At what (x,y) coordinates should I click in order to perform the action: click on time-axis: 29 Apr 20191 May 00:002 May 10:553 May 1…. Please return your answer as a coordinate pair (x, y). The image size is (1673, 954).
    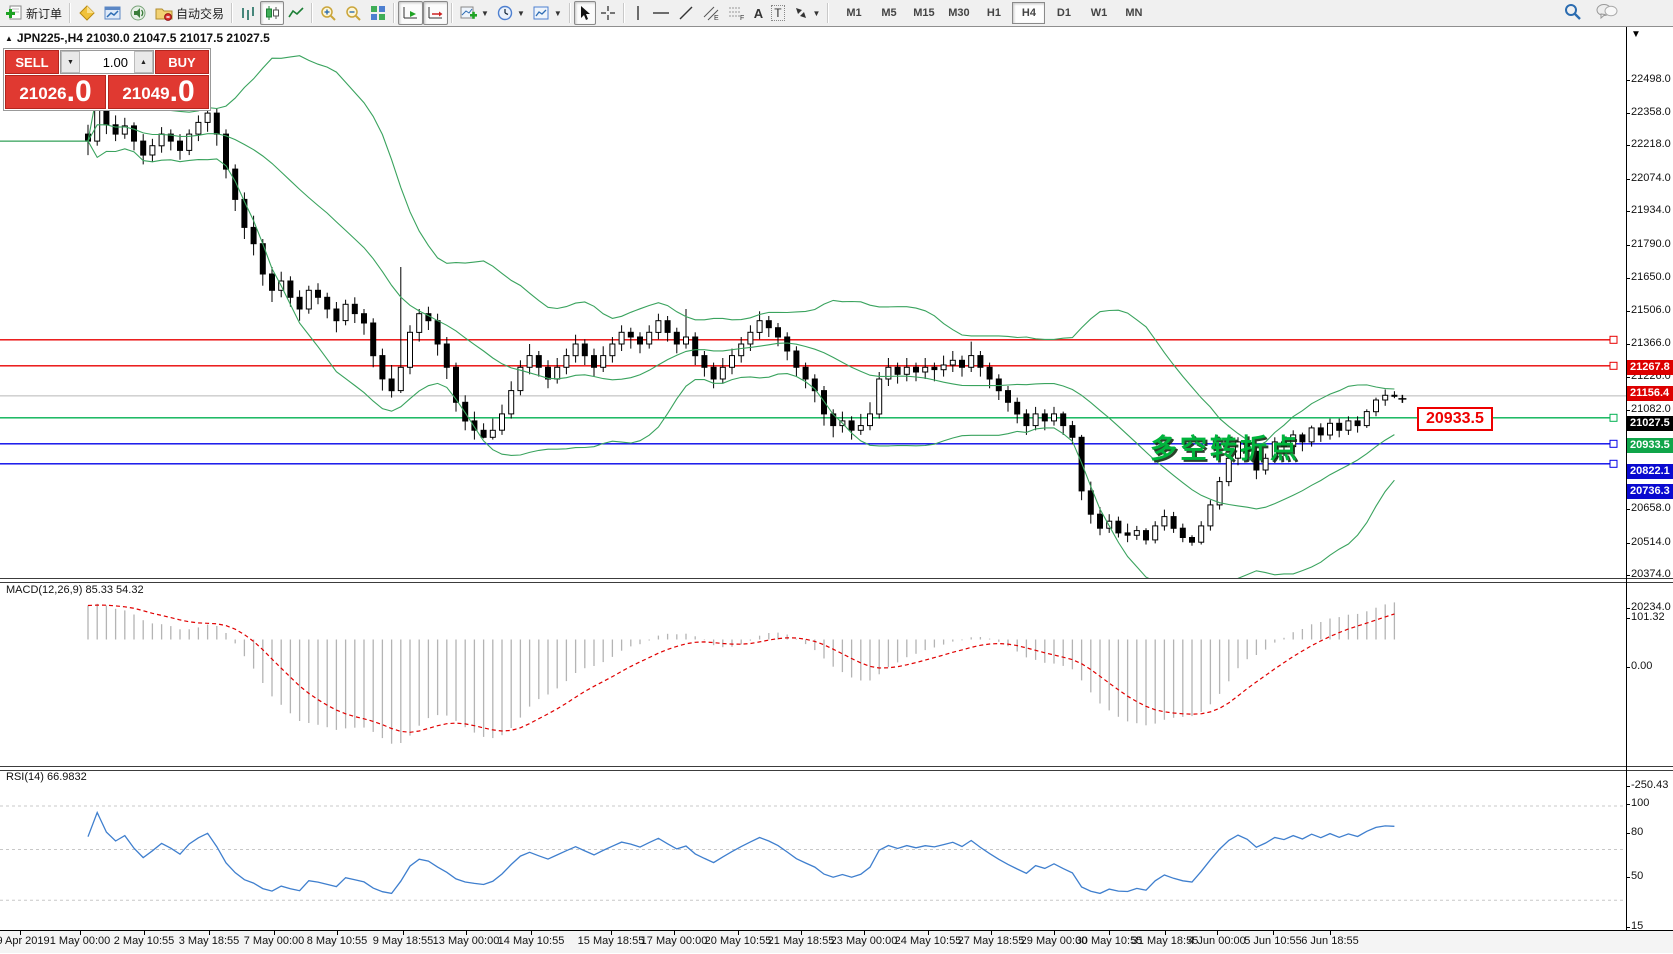
    Looking at the image, I should click on (836, 941).